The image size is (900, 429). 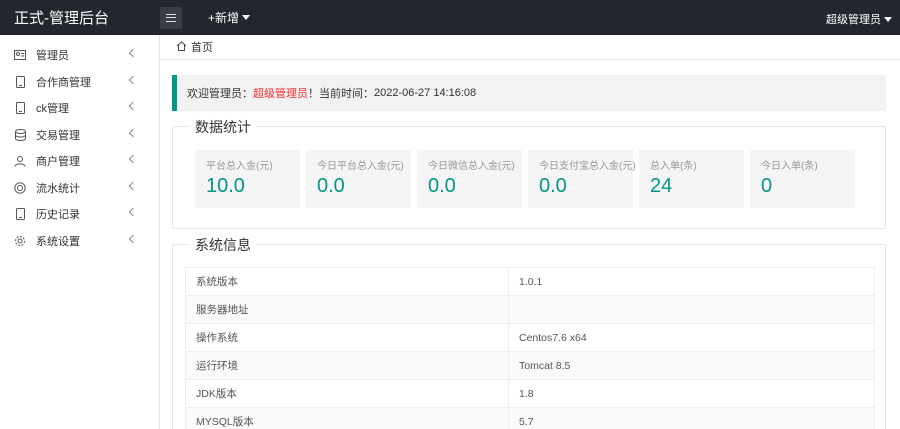 What do you see at coordinates (79, 55) in the screenshot?
I see `sidebar-item-admin: 管理员` at bounding box center [79, 55].